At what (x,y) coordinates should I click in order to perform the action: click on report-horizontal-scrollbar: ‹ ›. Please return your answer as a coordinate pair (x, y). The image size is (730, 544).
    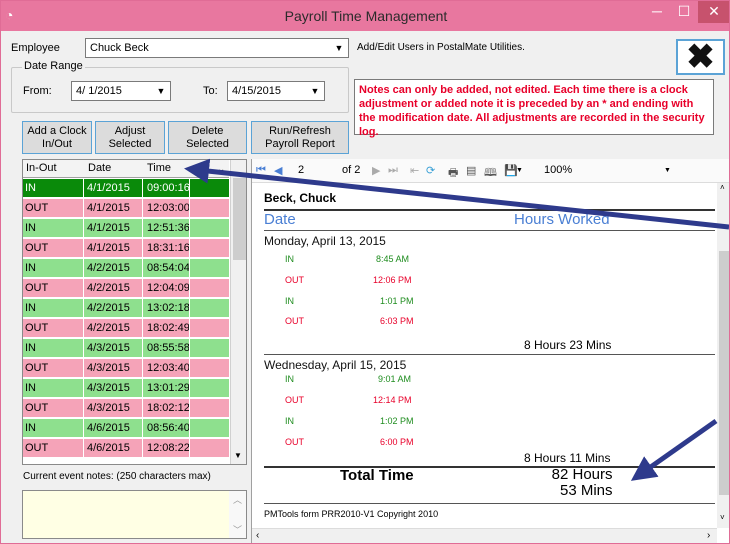
    Looking at the image, I should click on (484, 535).